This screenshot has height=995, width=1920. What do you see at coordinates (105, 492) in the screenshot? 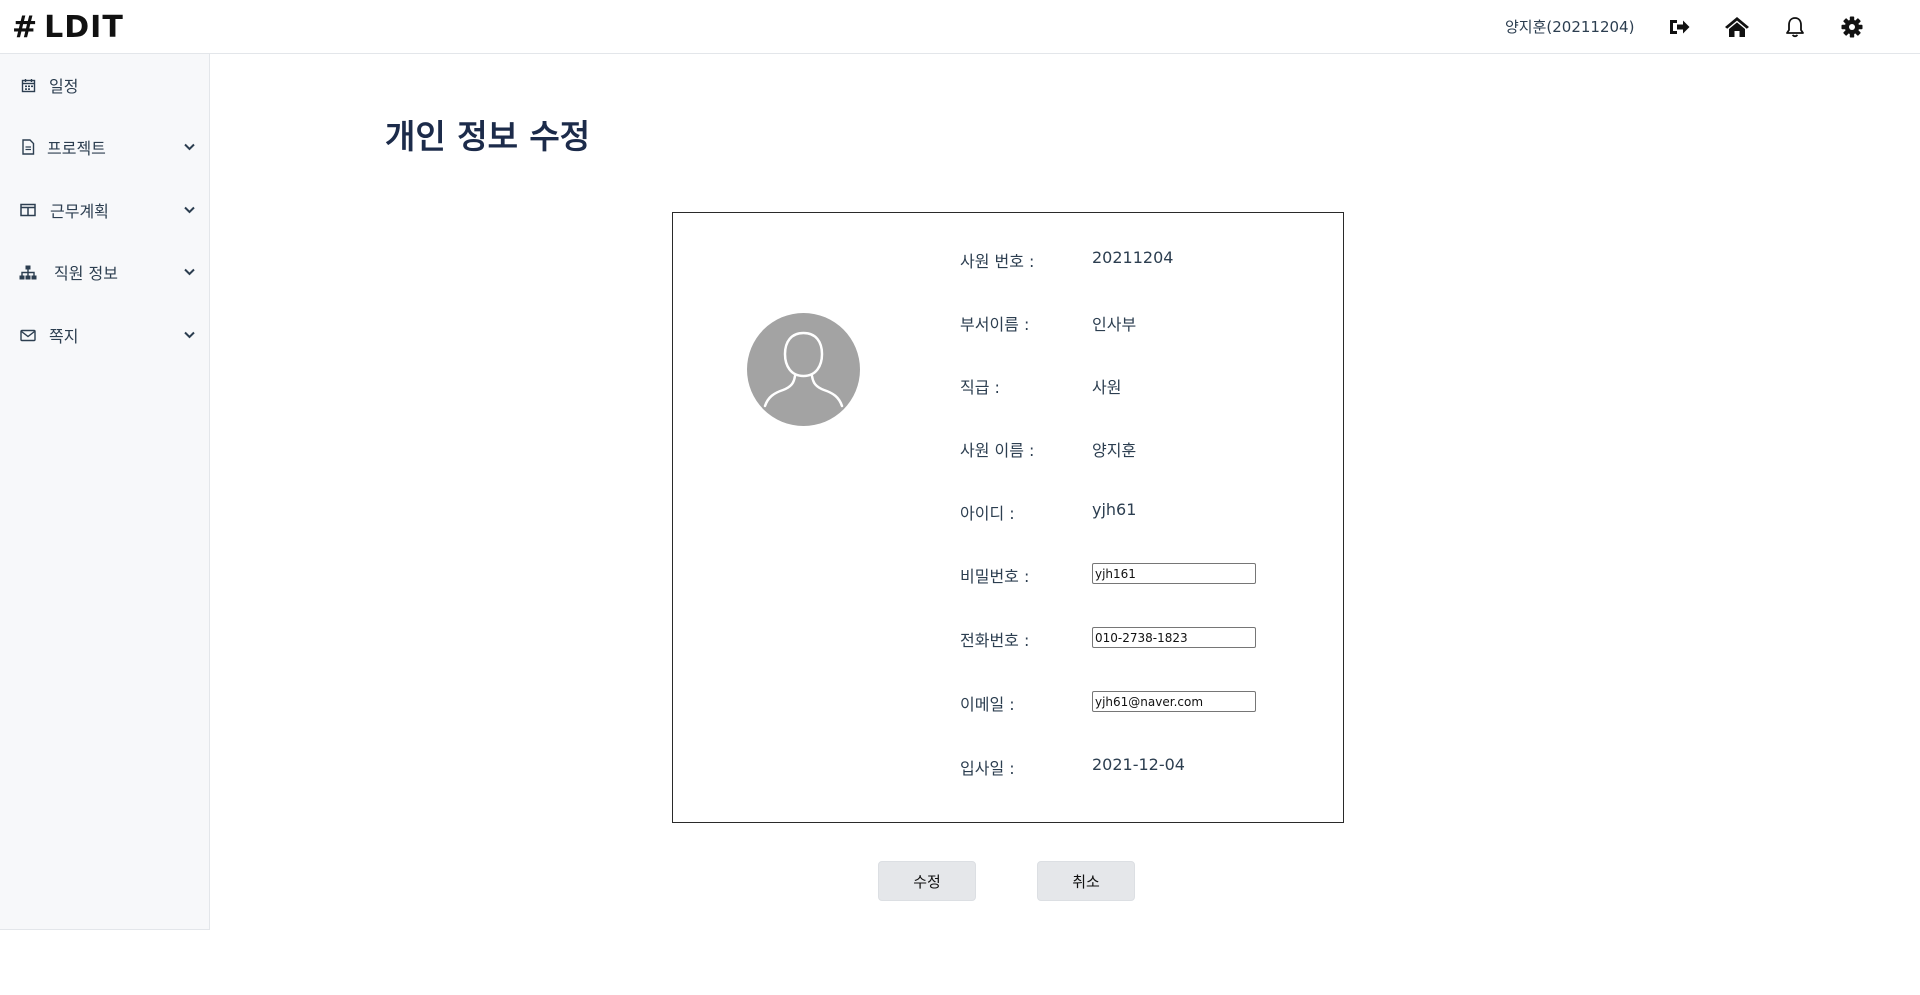
I see `sidebar: 일정 프로젝트 근무계획 직원 정보 쪽지` at bounding box center [105, 492].